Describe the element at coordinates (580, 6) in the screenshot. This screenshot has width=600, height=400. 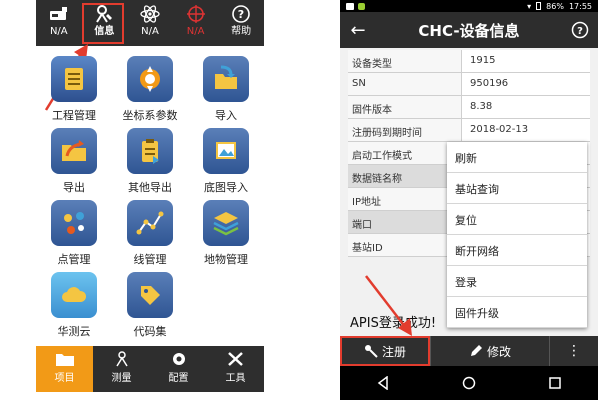
I see `clock: 17:55` at that location.